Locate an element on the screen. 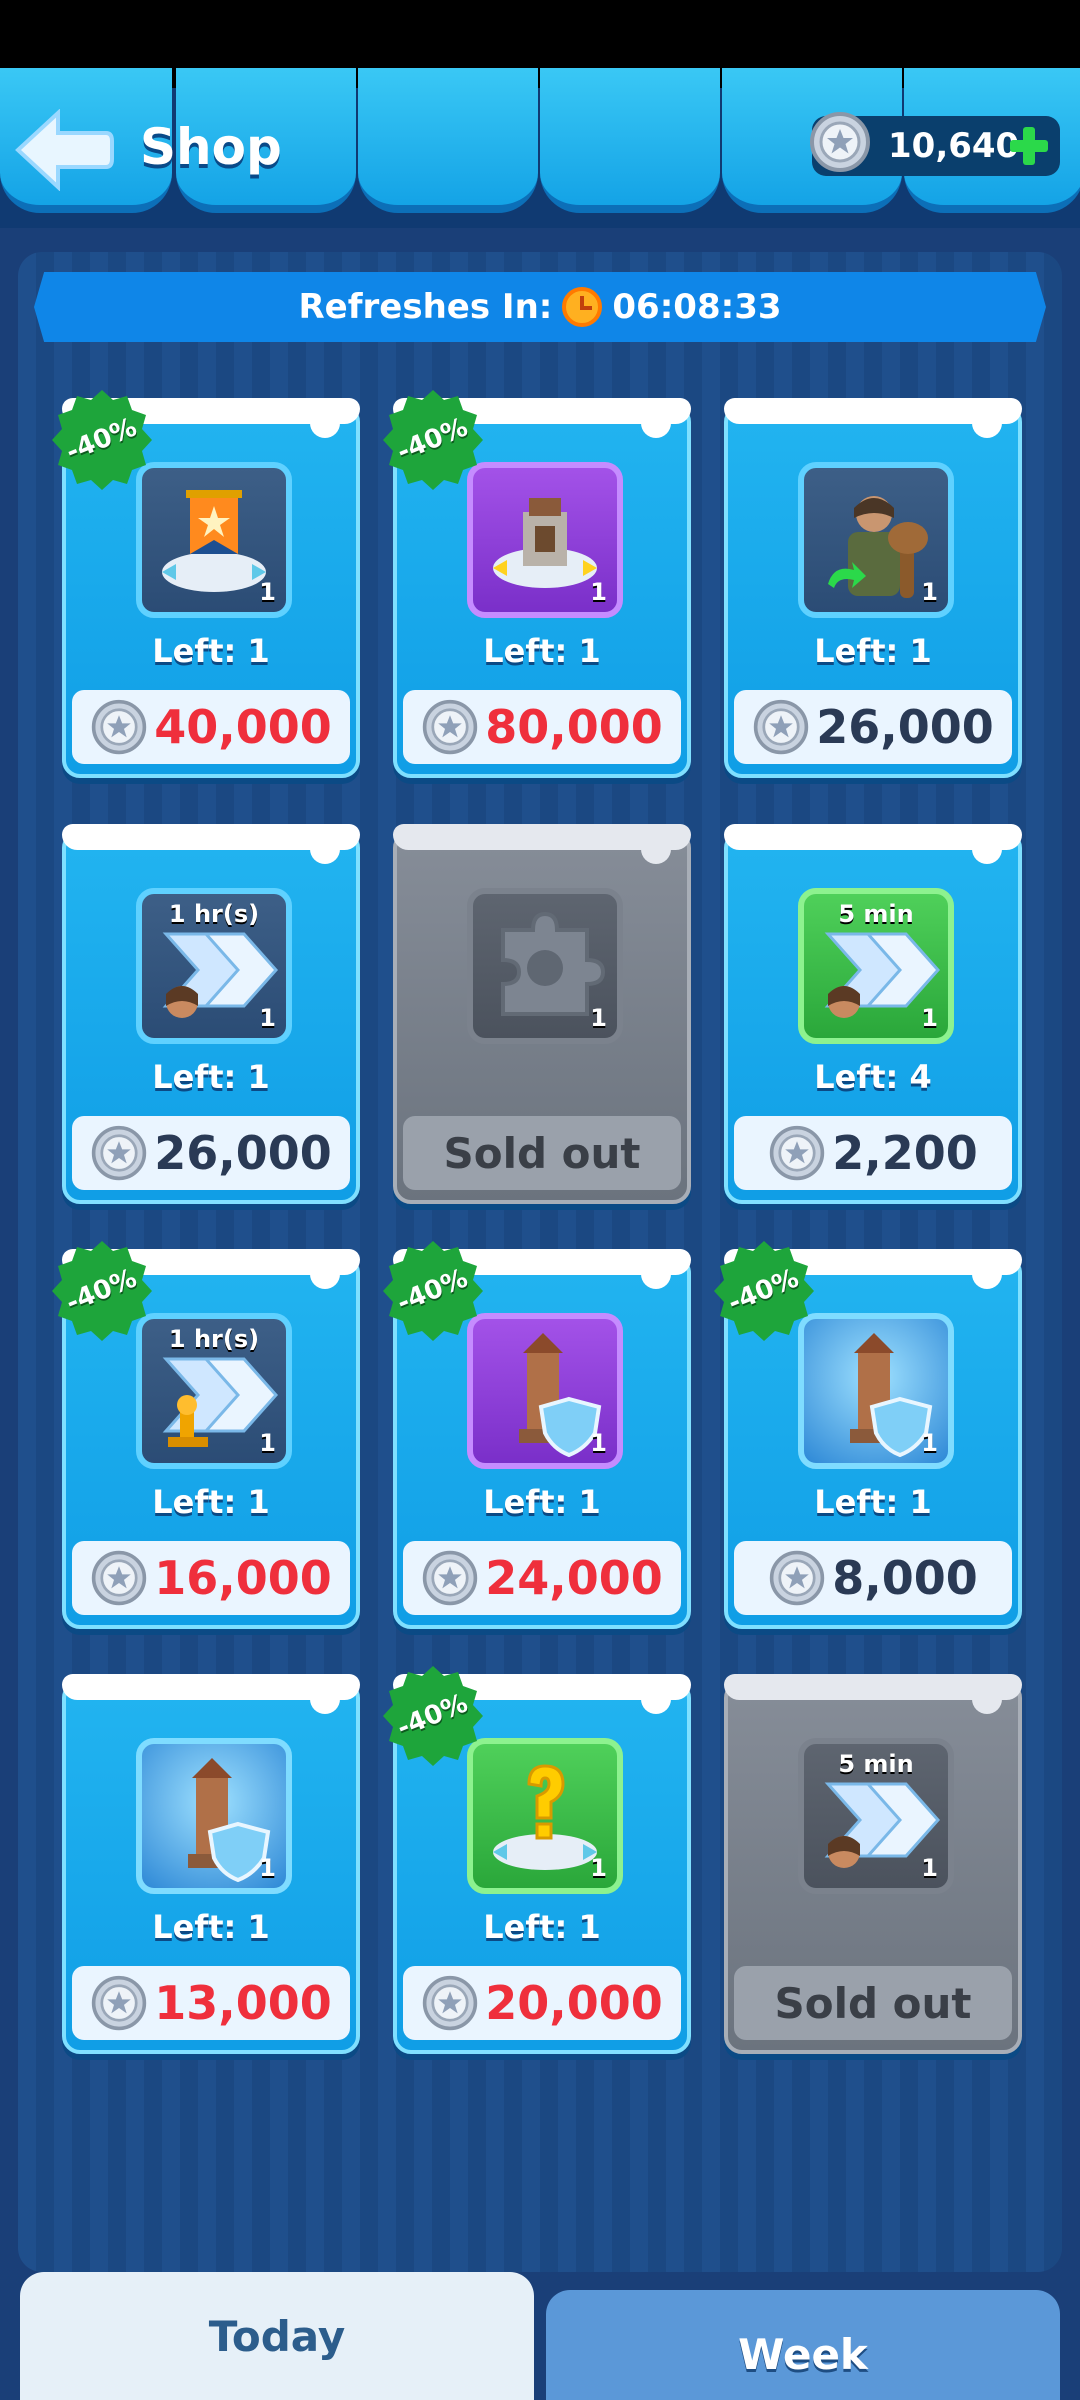 Image resolution: width=1080 pixels, height=2400 pixels. tab-week-label: Week is located at coordinates (803, 2354).